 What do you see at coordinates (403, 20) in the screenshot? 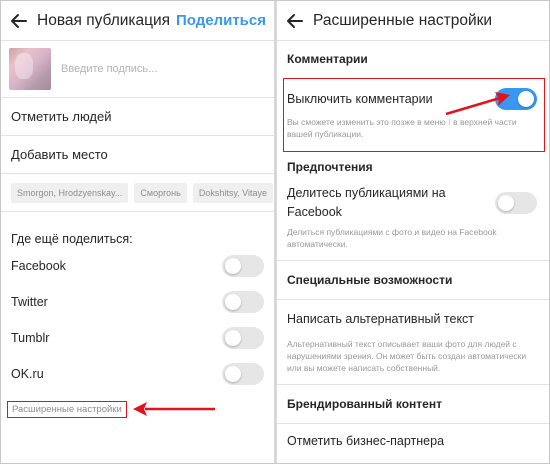
I see `page-title: Расширенные настройки` at bounding box center [403, 20].